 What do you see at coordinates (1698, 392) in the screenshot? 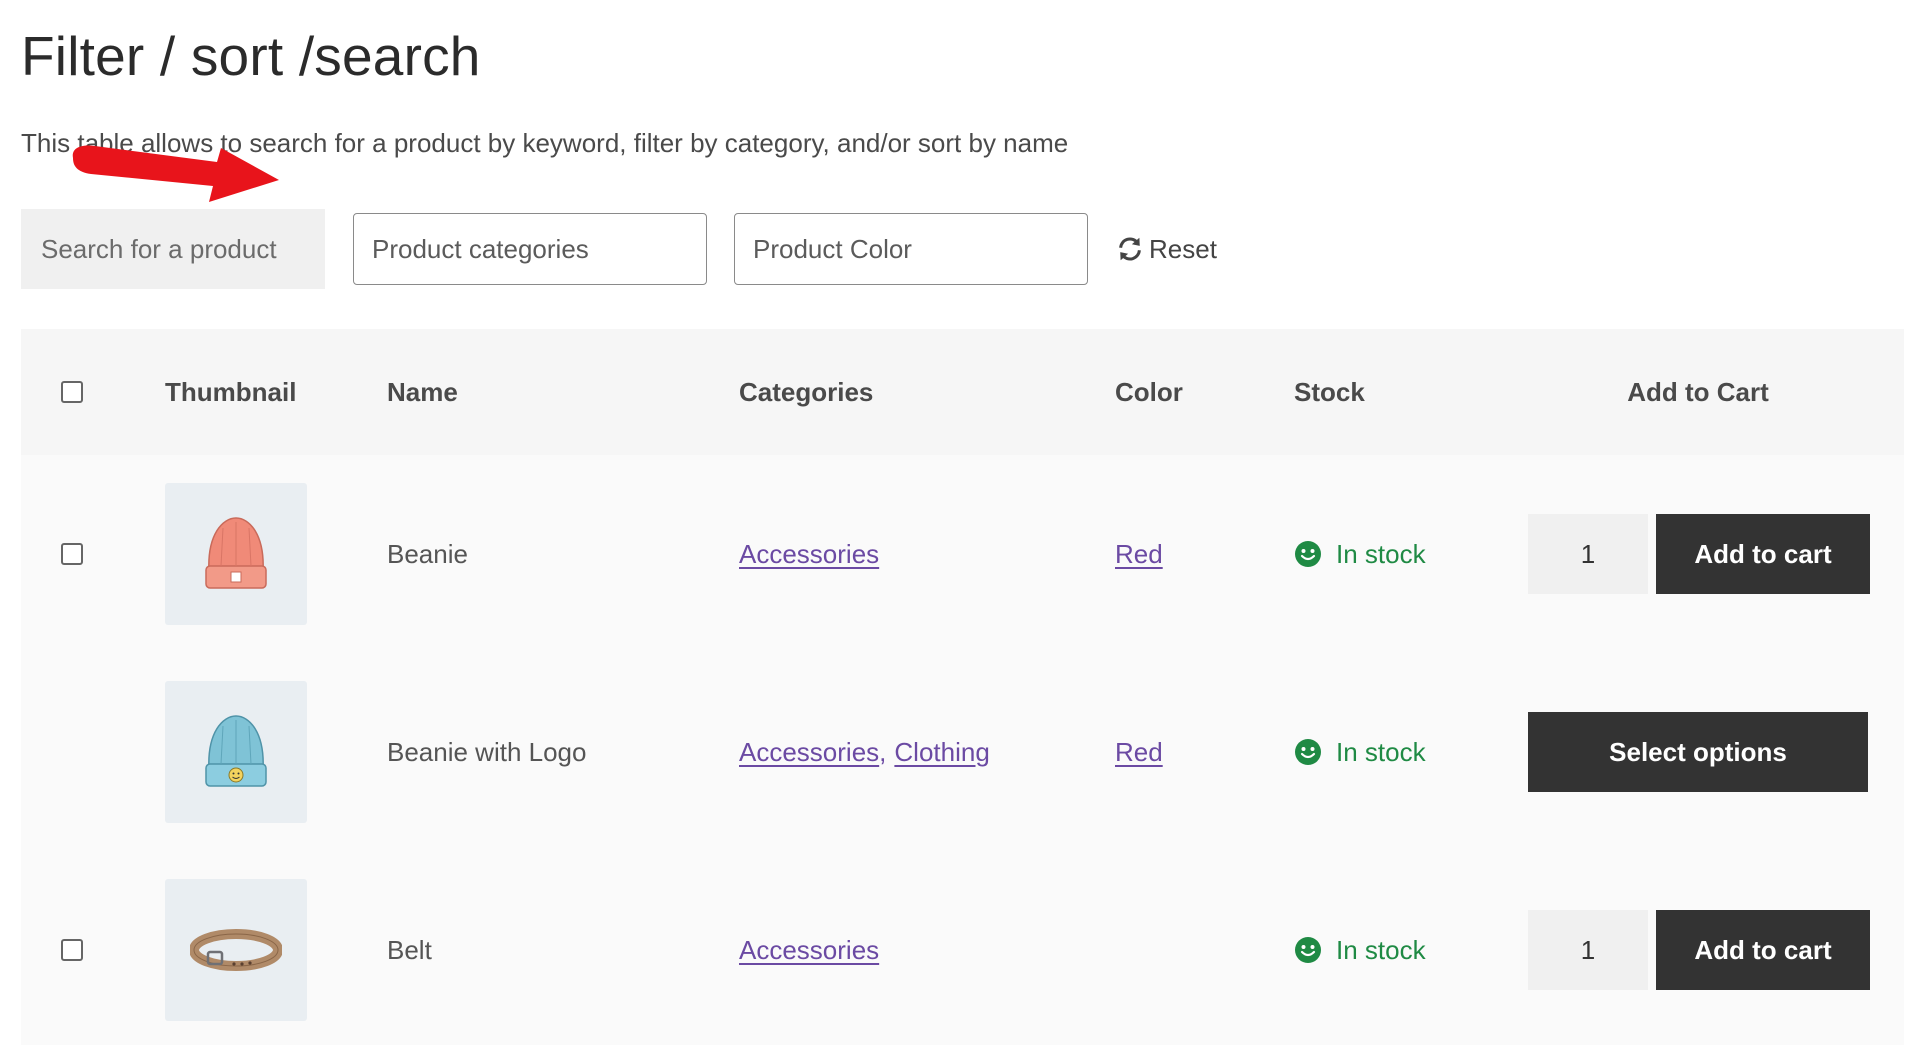
I see `header-add-to-cart: Add to Cart` at bounding box center [1698, 392].